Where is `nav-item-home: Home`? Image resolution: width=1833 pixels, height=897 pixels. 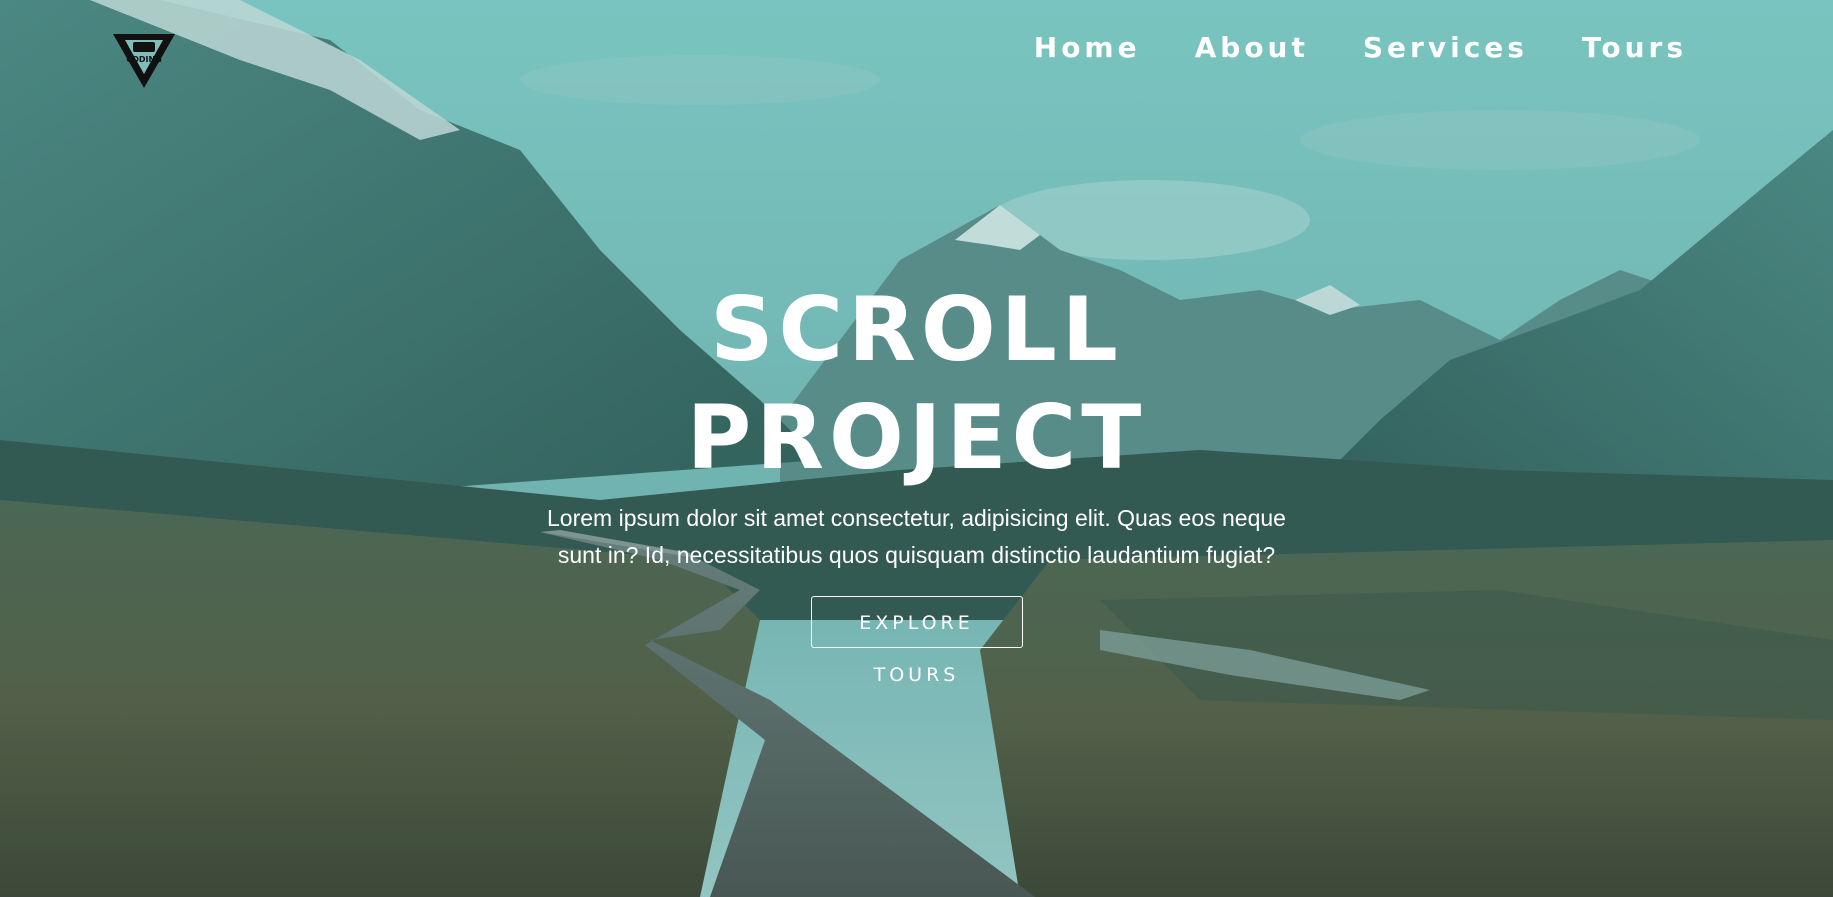 nav-item-home: Home is located at coordinates (1087, 48).